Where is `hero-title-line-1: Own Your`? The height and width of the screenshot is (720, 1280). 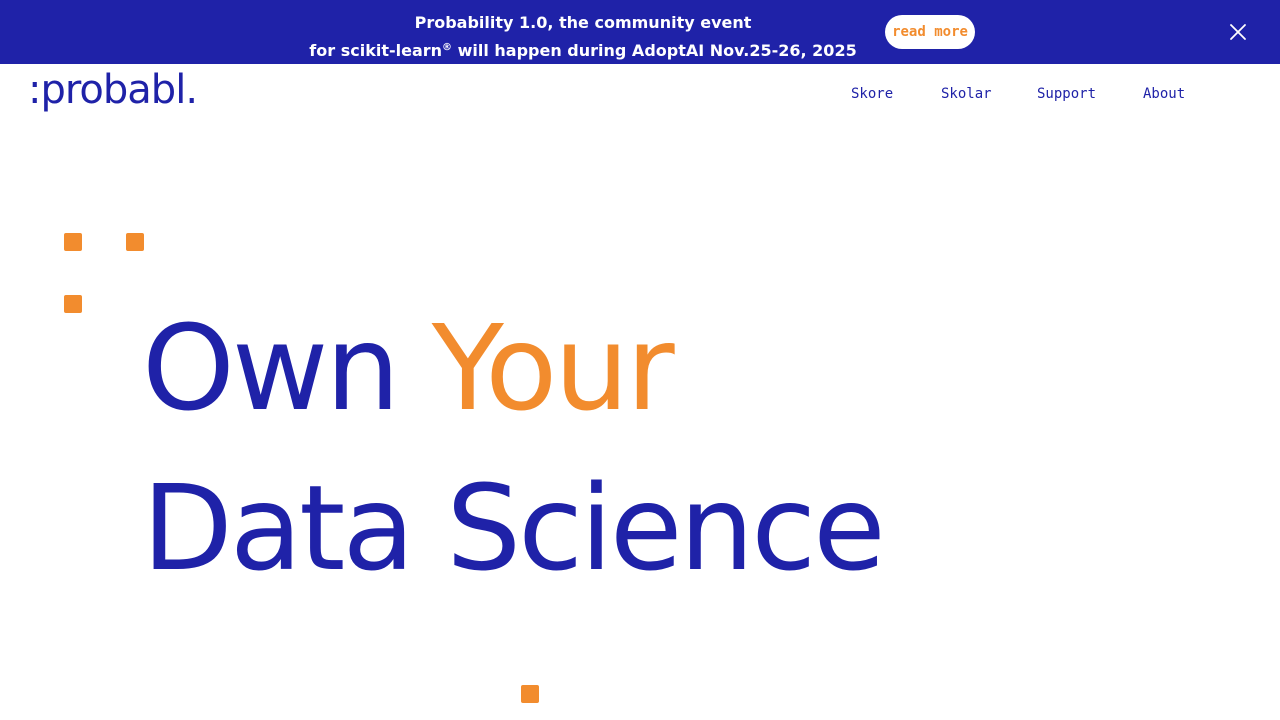 hero-title-line-1: Own Your is located at coordinates (408, 368).